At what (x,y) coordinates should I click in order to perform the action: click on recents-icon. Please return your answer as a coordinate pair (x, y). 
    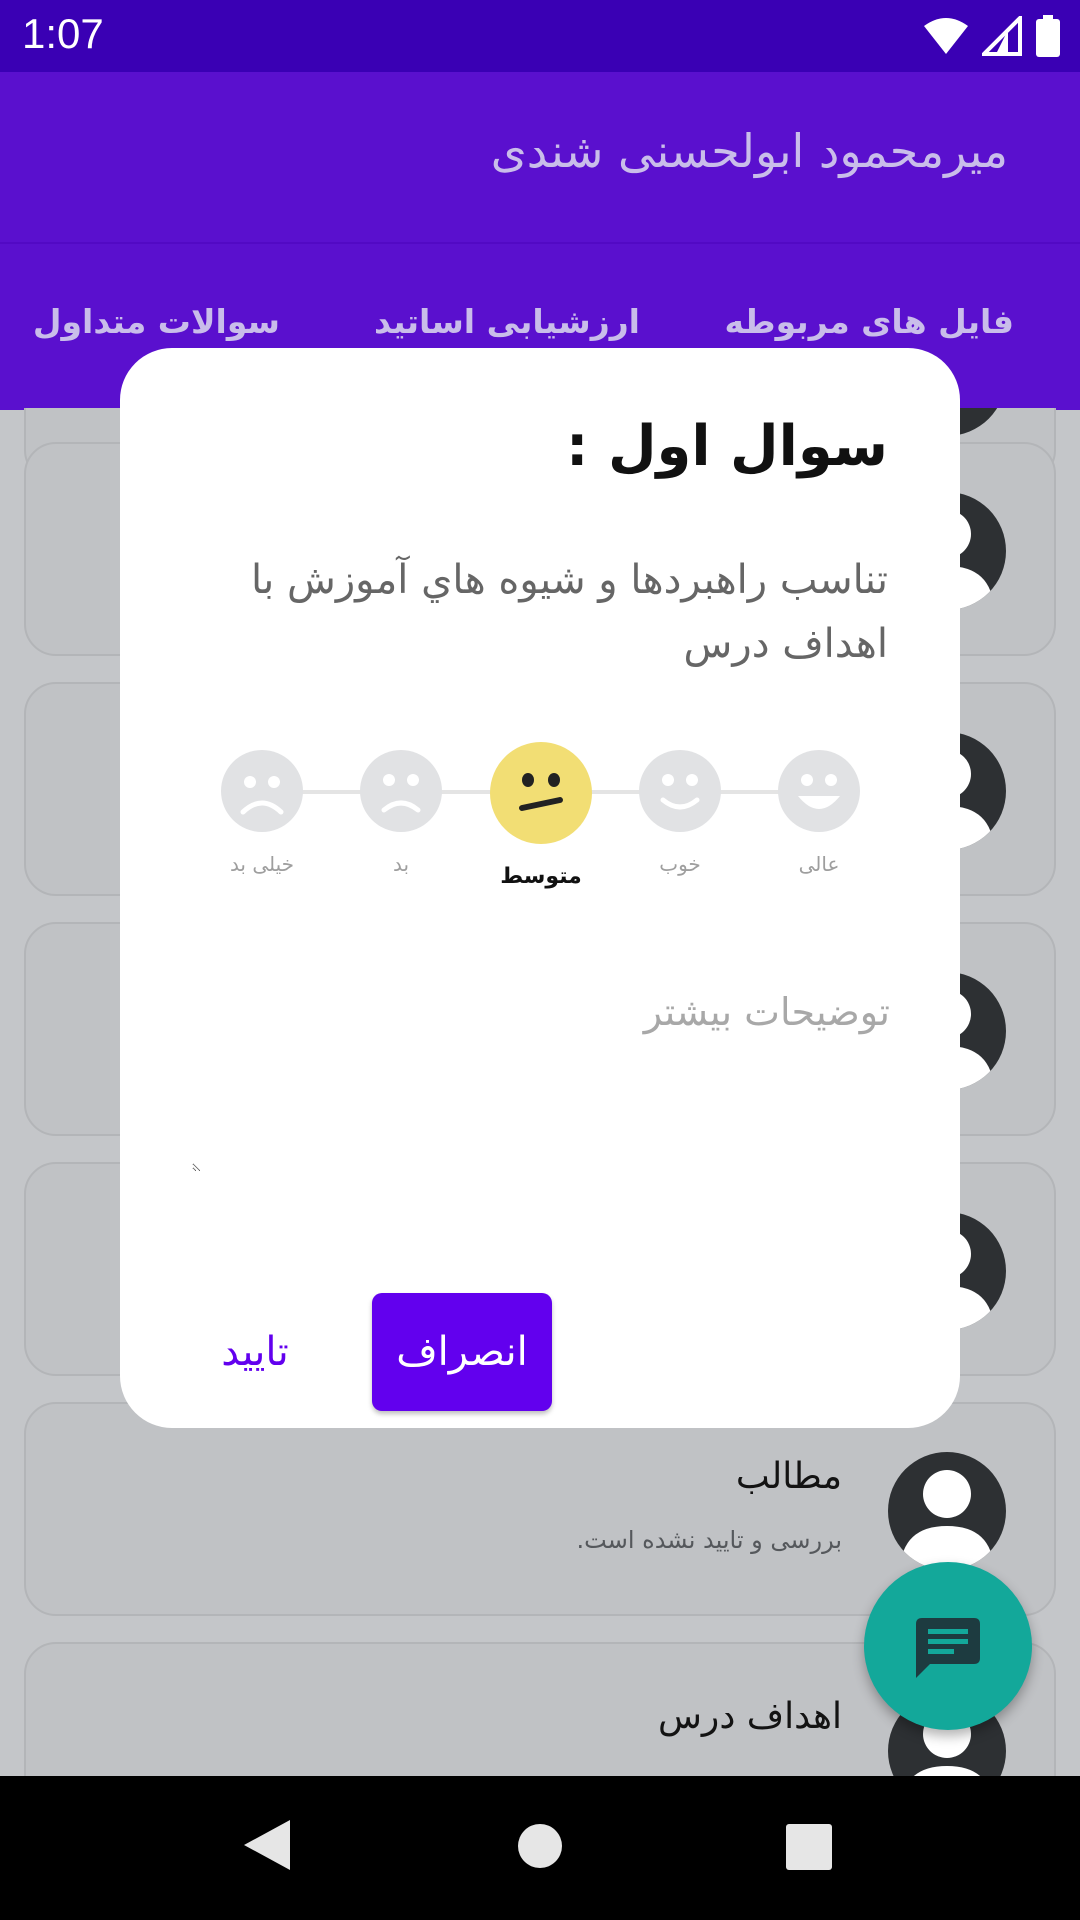
    Looking at the image, I should click on (809, 1847).